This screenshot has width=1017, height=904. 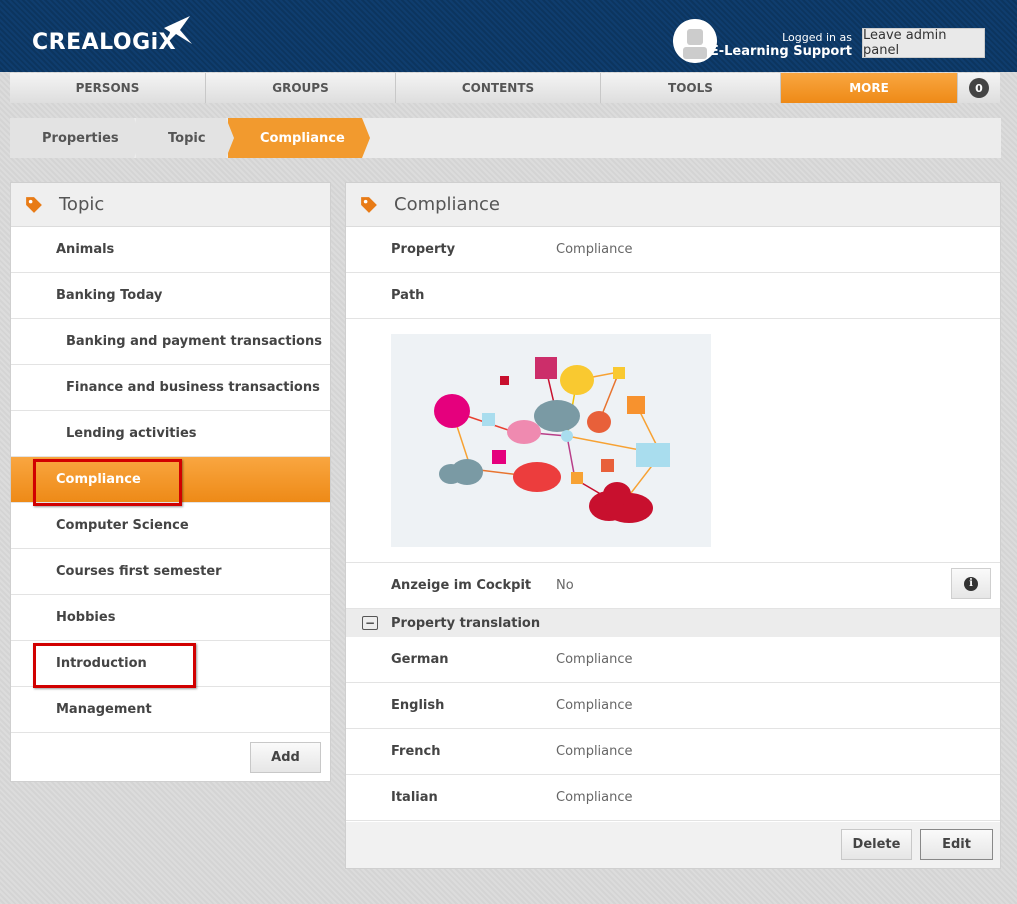 I want to click on edit-button: Edit, so click(x=956, y=844).